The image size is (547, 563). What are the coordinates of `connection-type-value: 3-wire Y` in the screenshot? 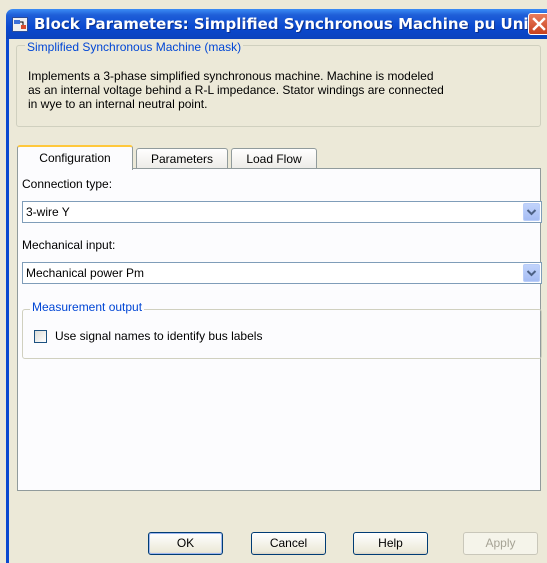 It's located at (48, 212).